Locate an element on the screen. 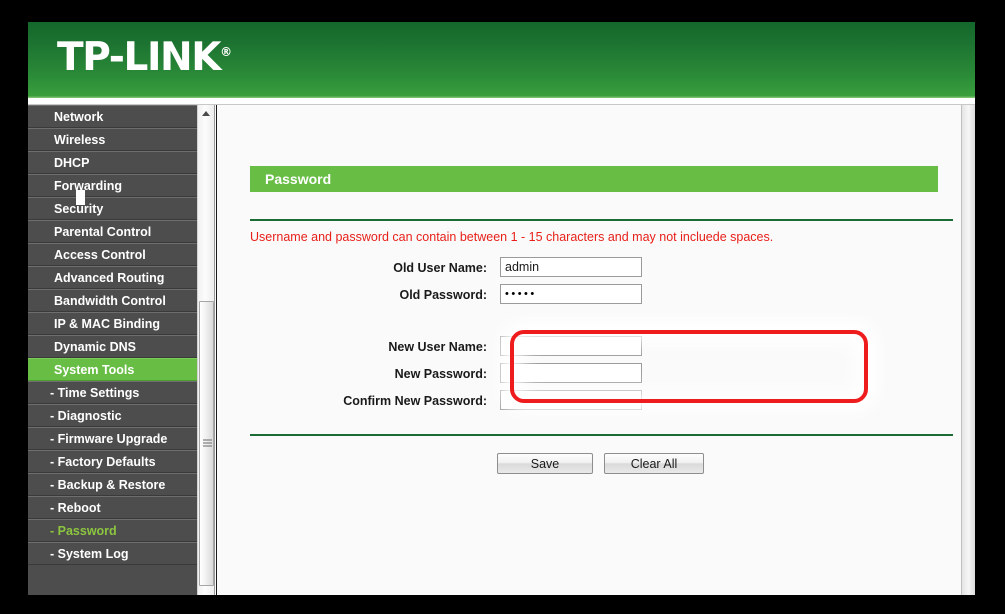  grip-lines-icon is located at coordinates (207, 443).